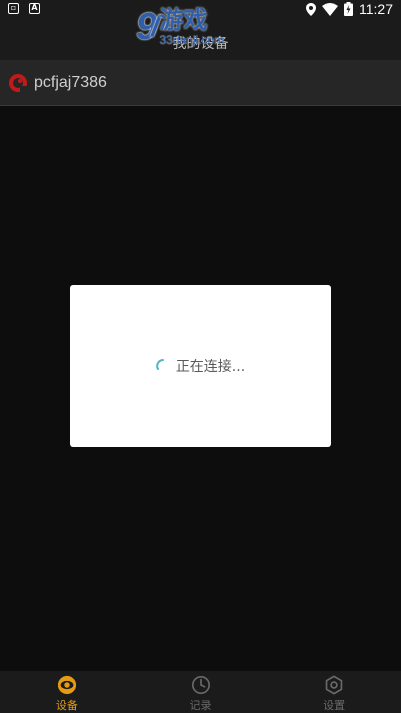  I want to click on device-name: pcfjaj7386, so click(70, 82).